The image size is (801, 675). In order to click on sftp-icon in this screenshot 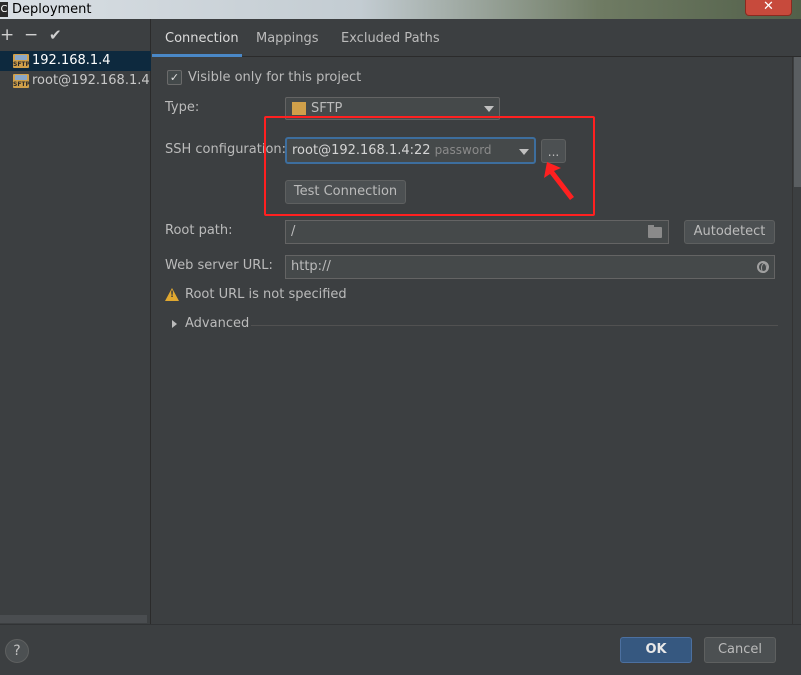, I will do `click(299, 108)`.